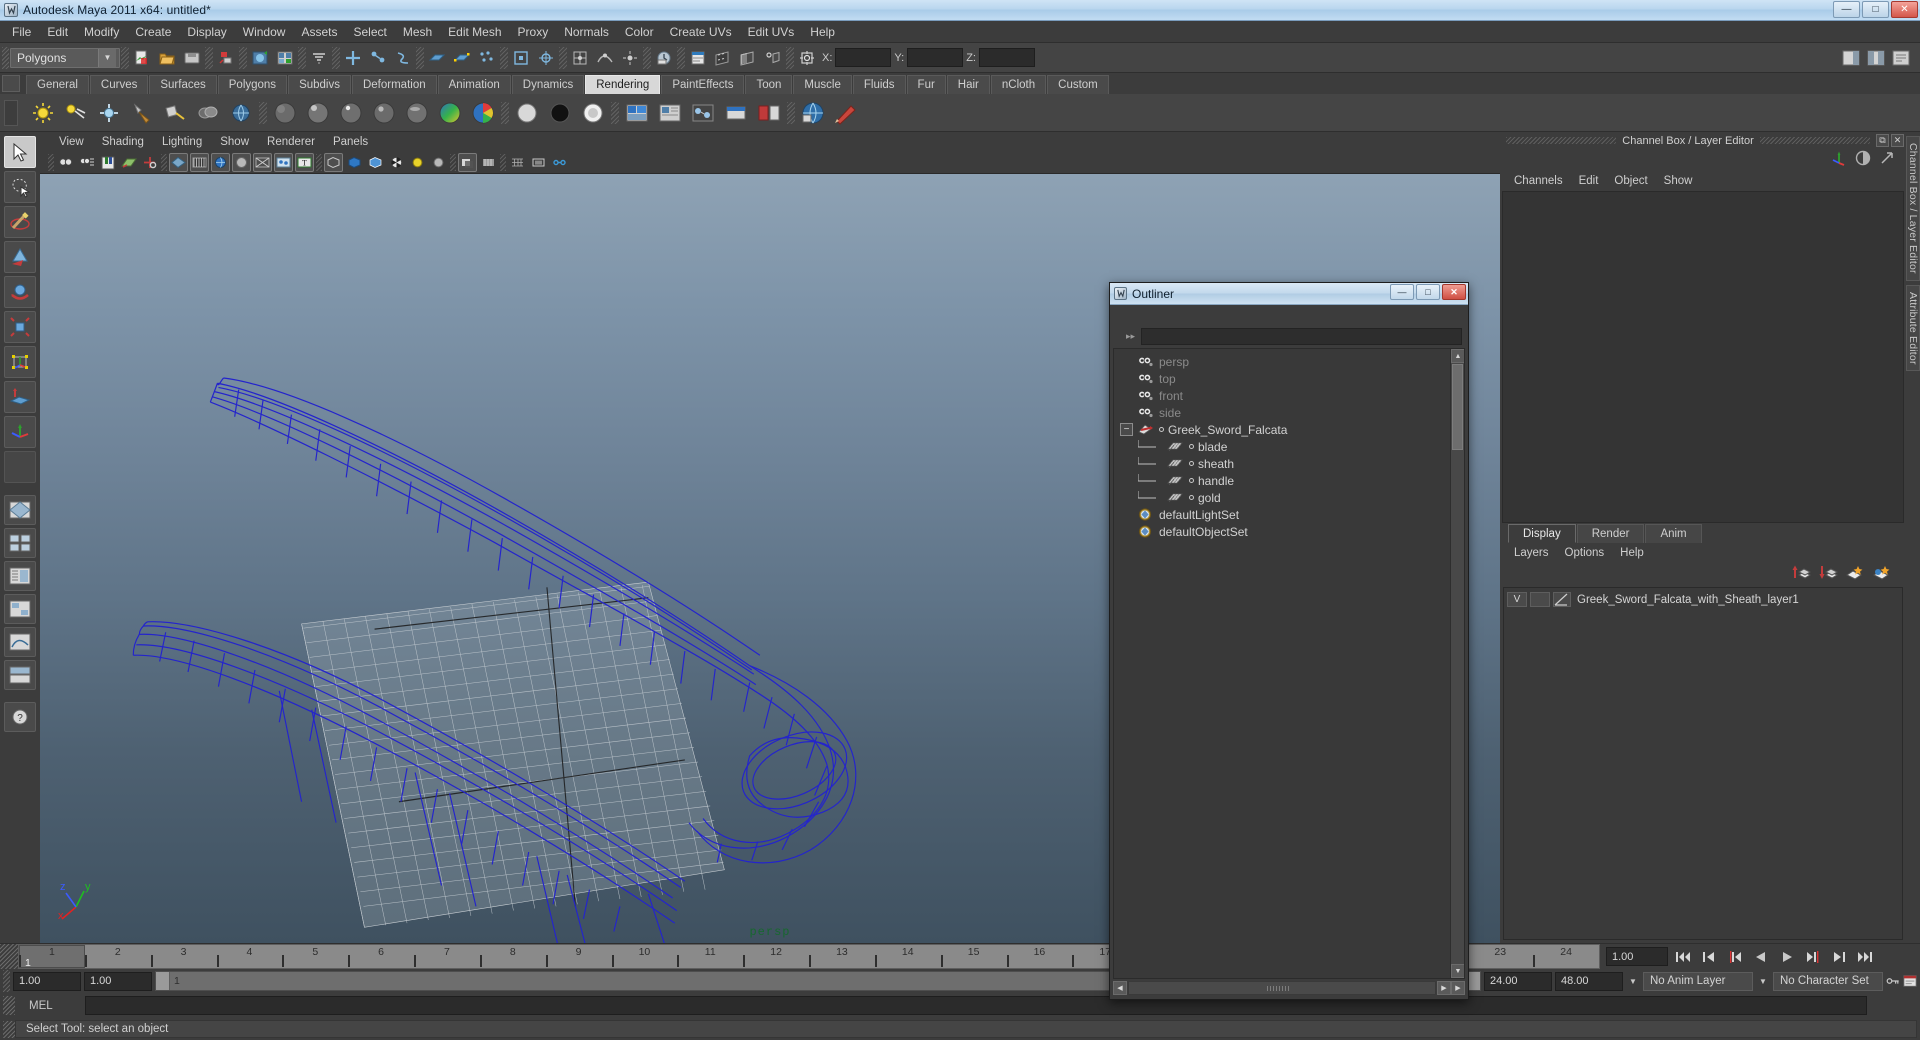 Image resolution: width=1920 pixels, height=1040 pixels. Describe the element at coordinates (1763, 981) in the screenshot. I see `character-set-chevron-down-icon: ▼` at that location.